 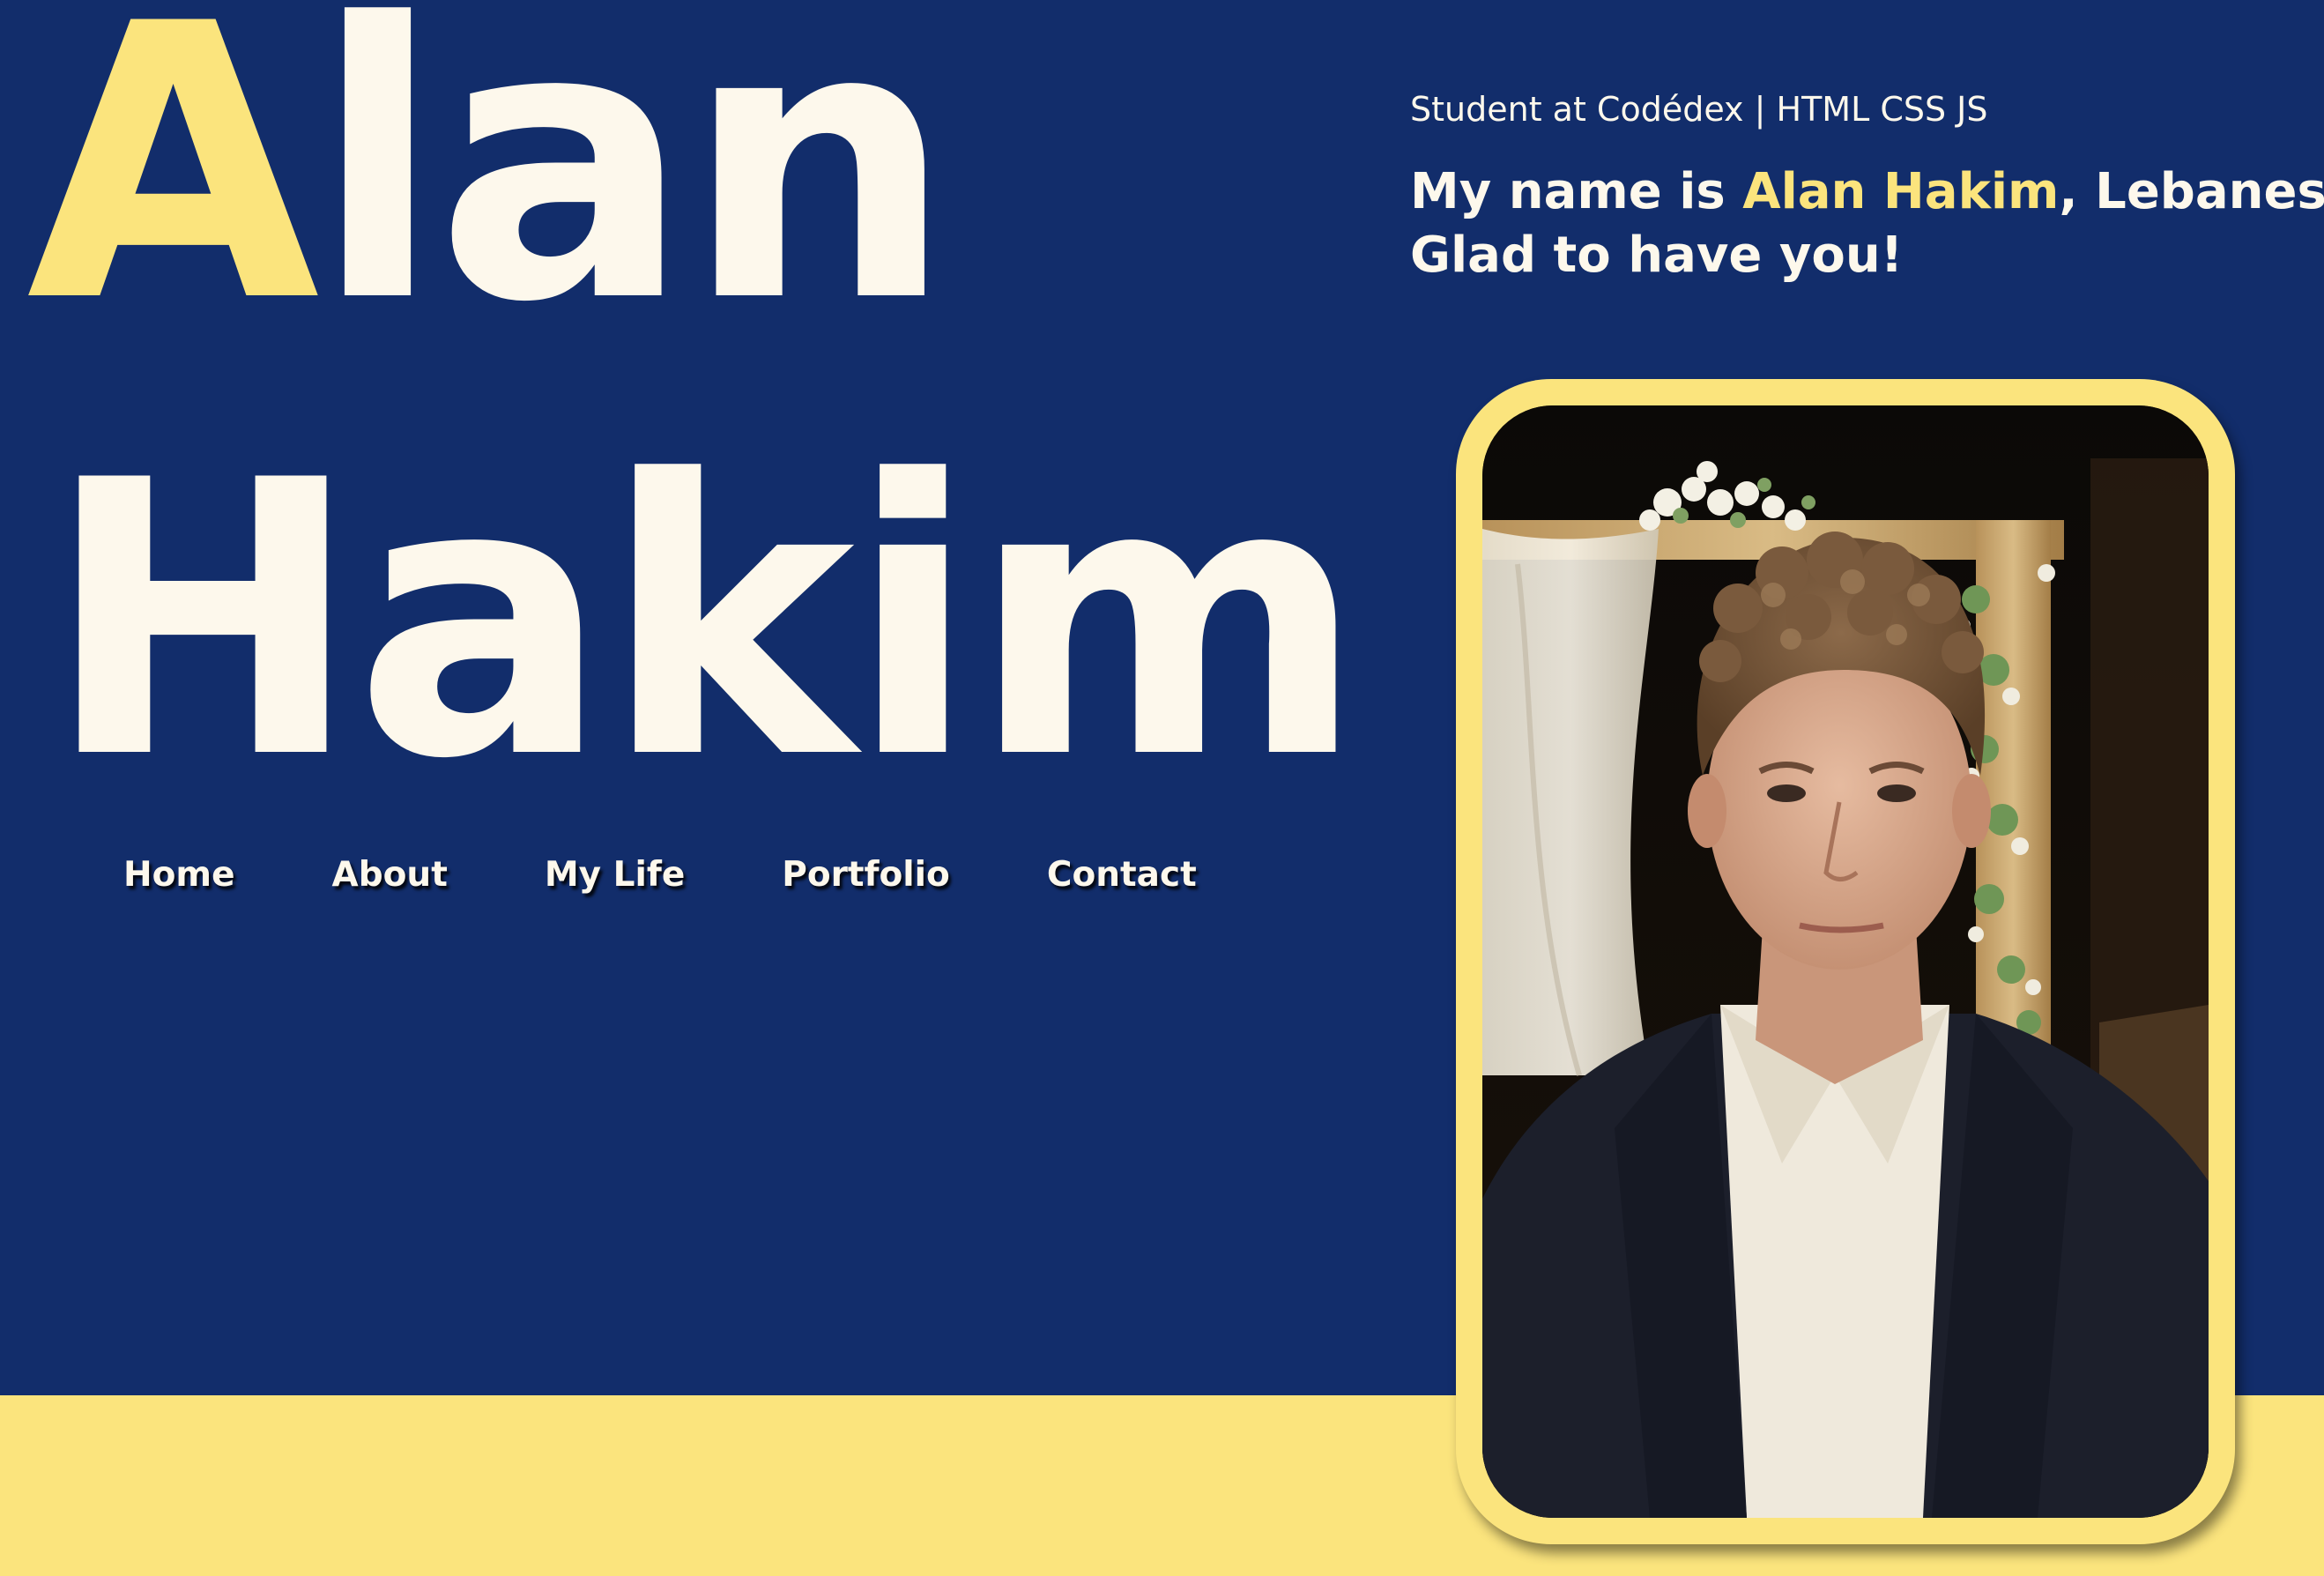 I want to click on bio-line-1: My name is Alan Hakim, Lebanese., so click(x=1867, y=192).